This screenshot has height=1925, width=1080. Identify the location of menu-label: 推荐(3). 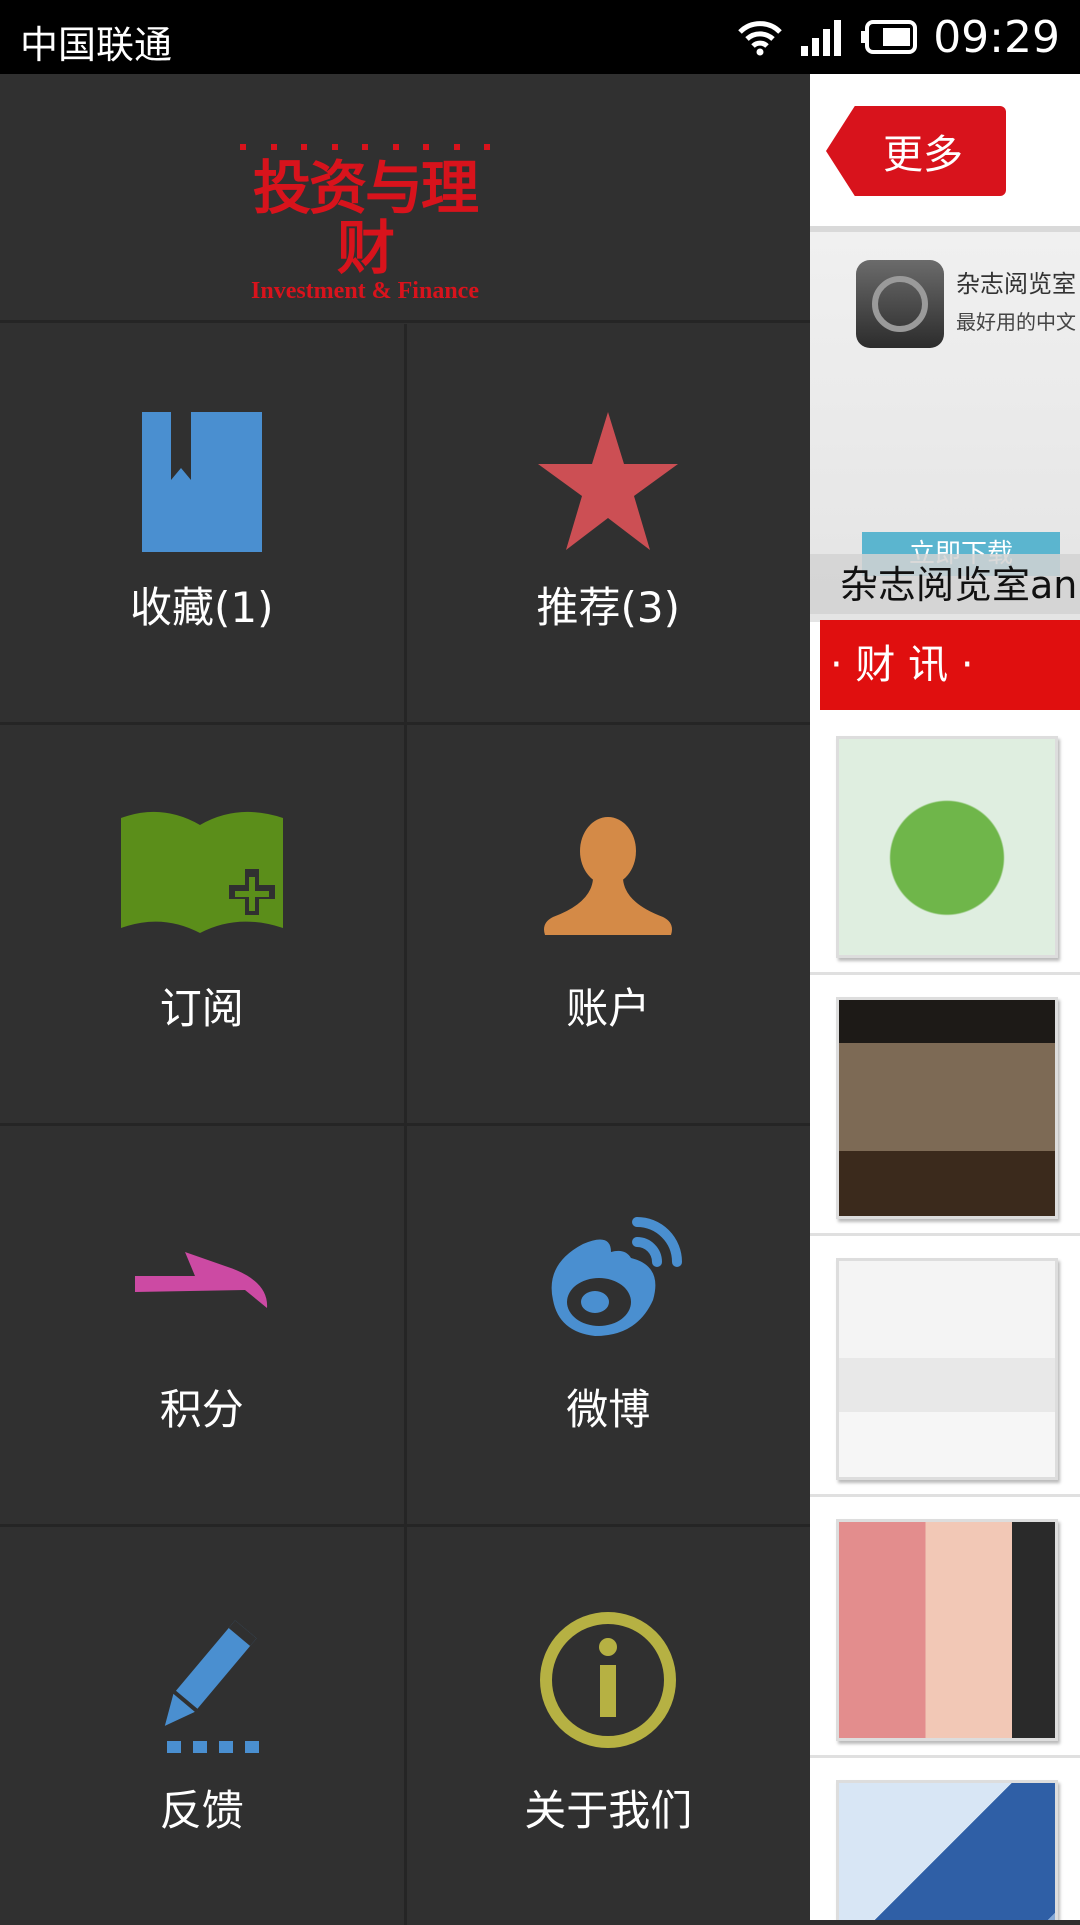
(608, 607).